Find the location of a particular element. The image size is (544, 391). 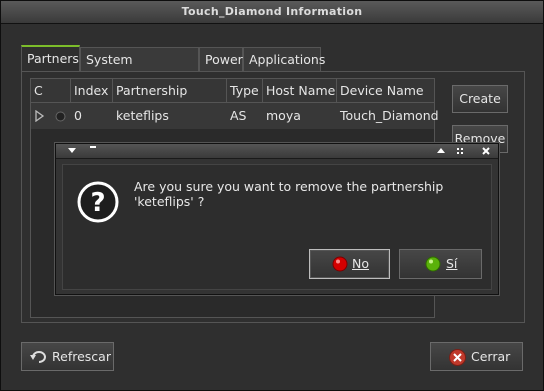

yes-icon is located at coordinates (433, 264).